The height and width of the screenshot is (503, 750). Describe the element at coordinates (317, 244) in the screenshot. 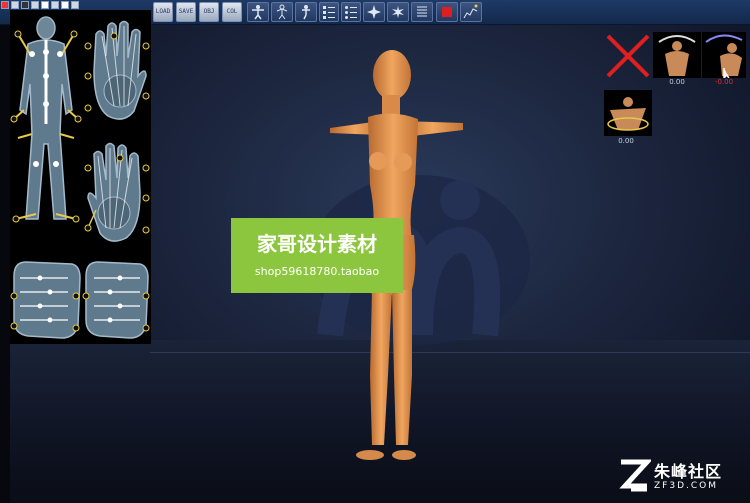

I see `watermark-title: 家哥设计素材` at that location.